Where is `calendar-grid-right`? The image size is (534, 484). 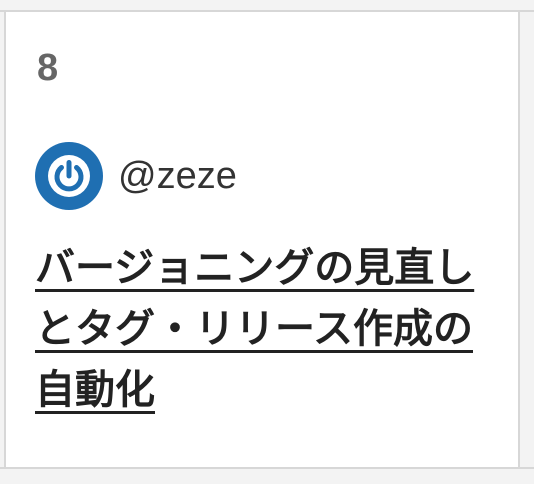
calendar-grid-right is located at coordinates (526, 239).